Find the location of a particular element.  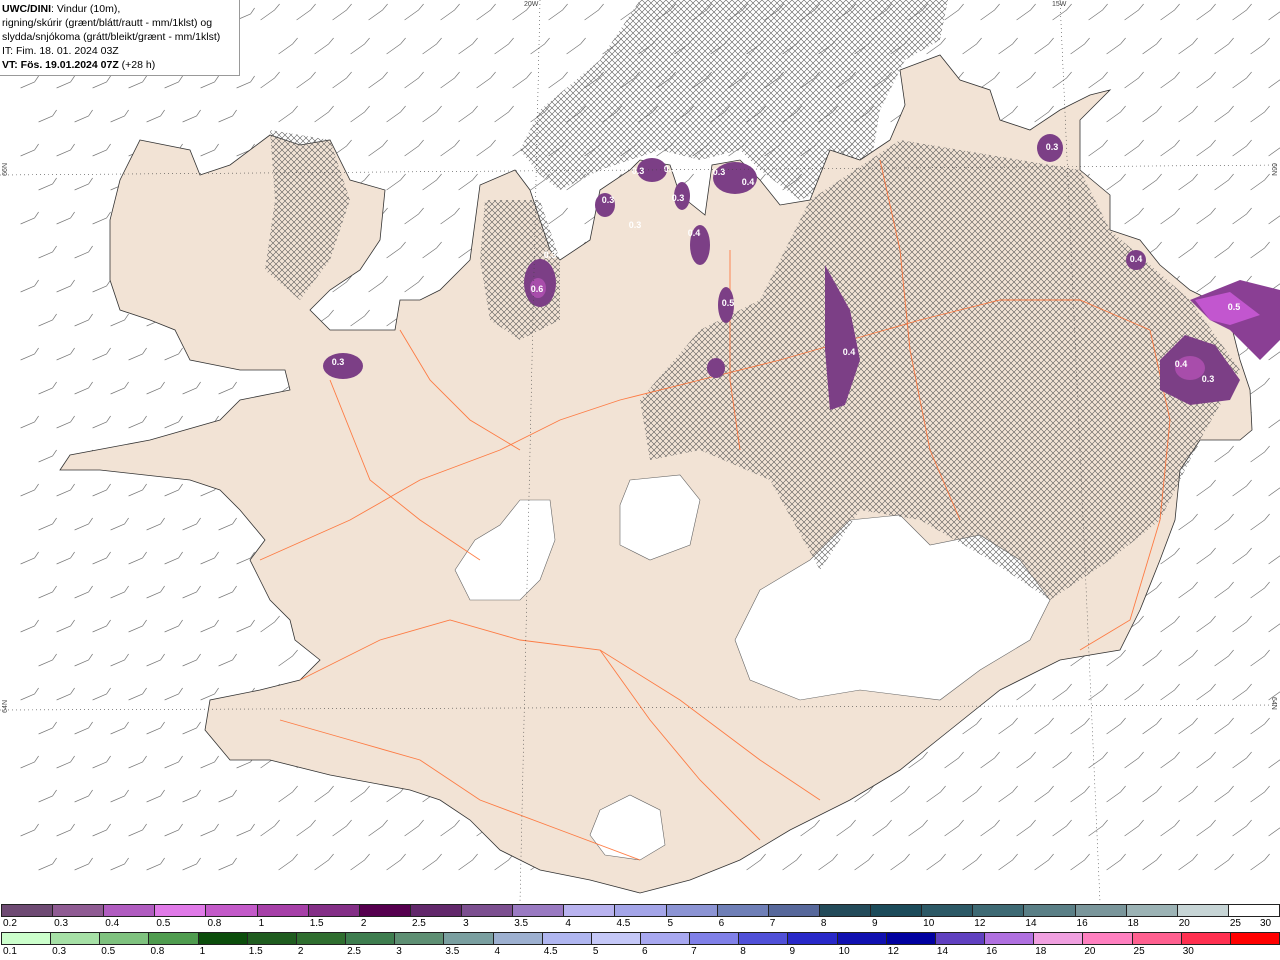

legend-label: 4.5 is located at coordinates (623, 923).